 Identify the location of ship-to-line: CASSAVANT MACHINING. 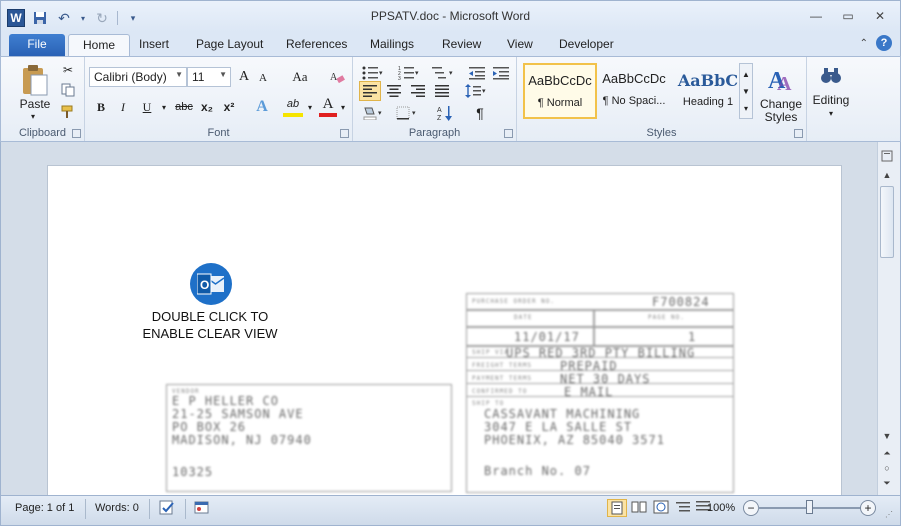
(562, 414).